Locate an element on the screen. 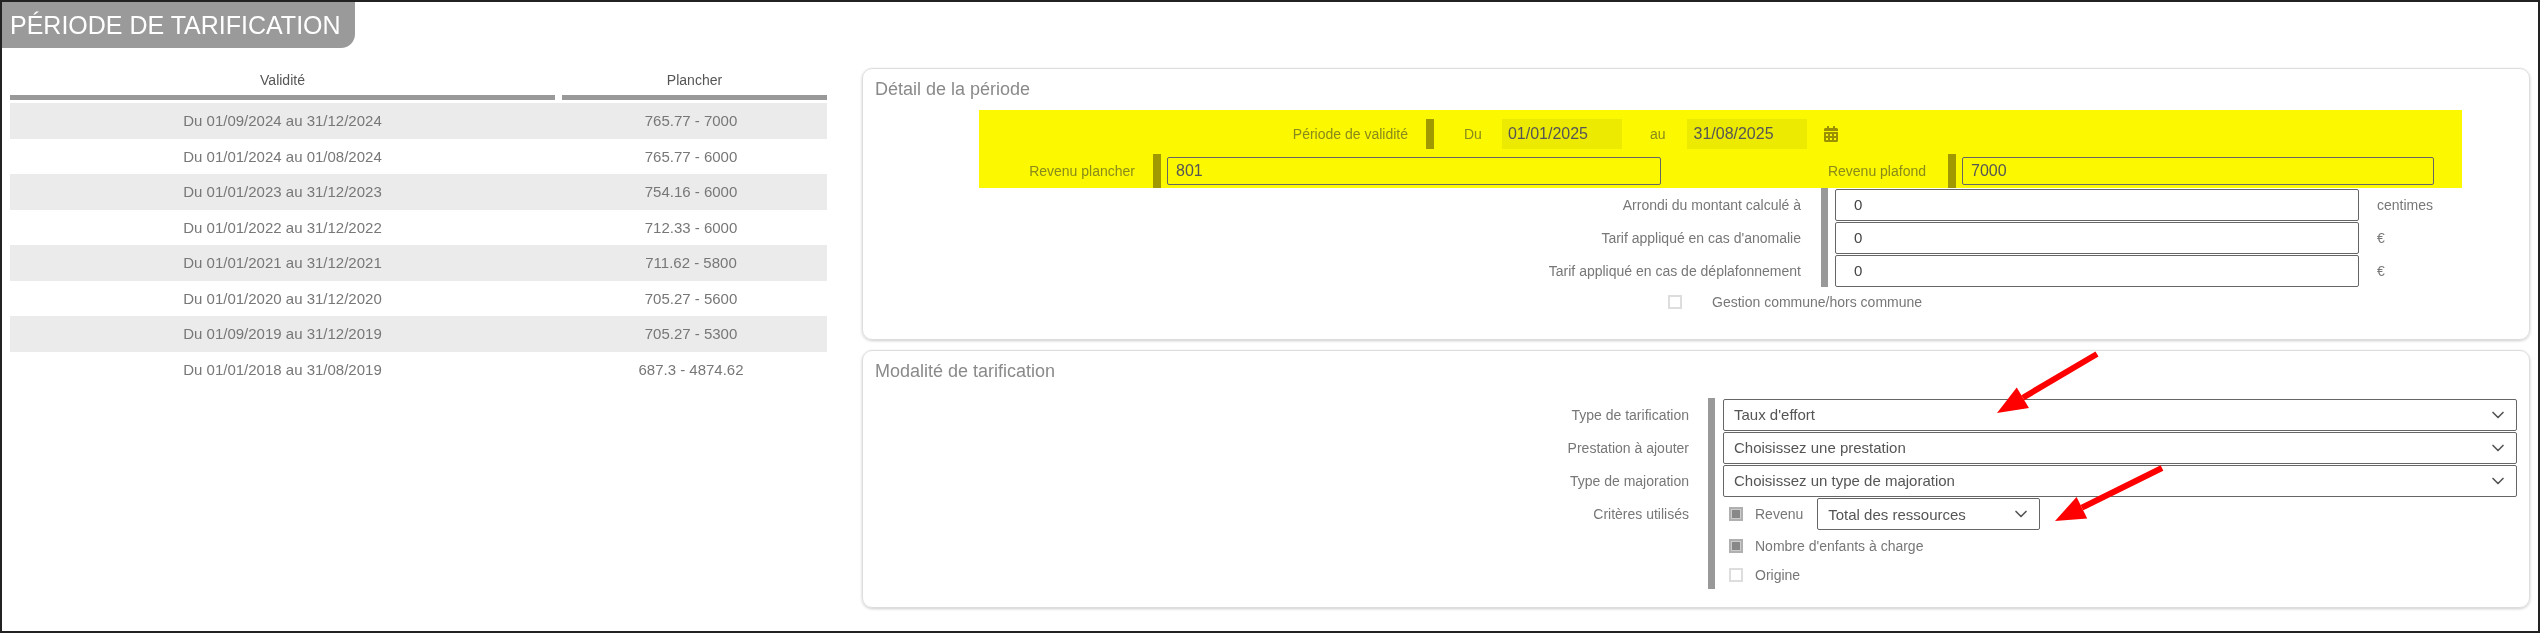 The height and width of the screenshot is (633, 2540). field-label: Type de tarification is located at coordinates (1629, 414).